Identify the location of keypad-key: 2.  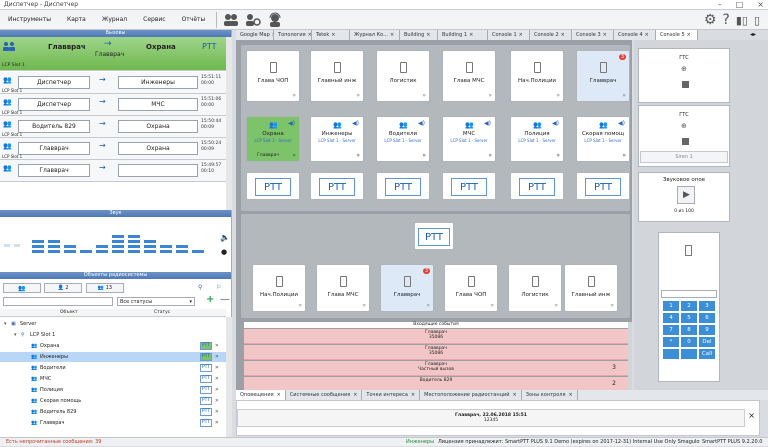
(689, 306).